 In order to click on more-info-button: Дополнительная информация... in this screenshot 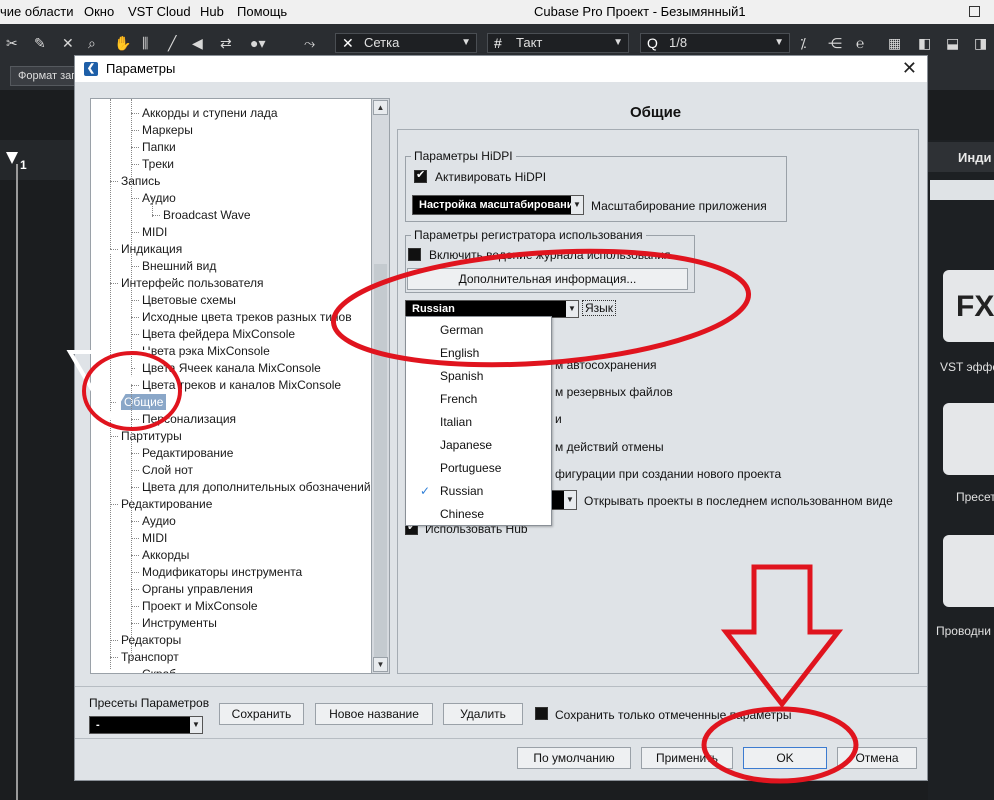, I will do `click(547, 279)`.